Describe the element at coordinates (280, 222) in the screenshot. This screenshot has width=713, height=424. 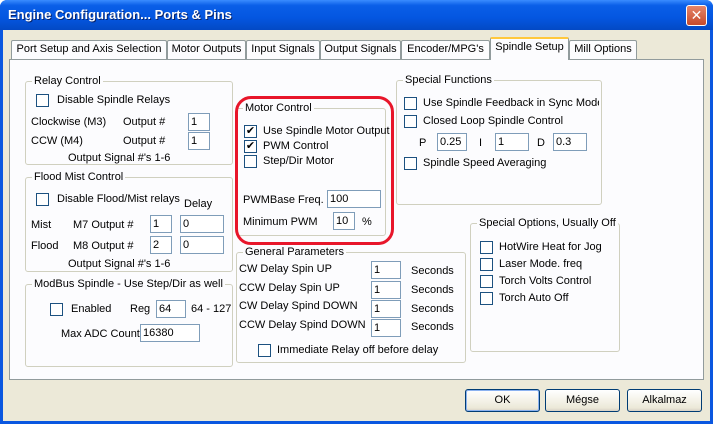
I see `minimum-pwm-label: Minimum PWM` at that location.